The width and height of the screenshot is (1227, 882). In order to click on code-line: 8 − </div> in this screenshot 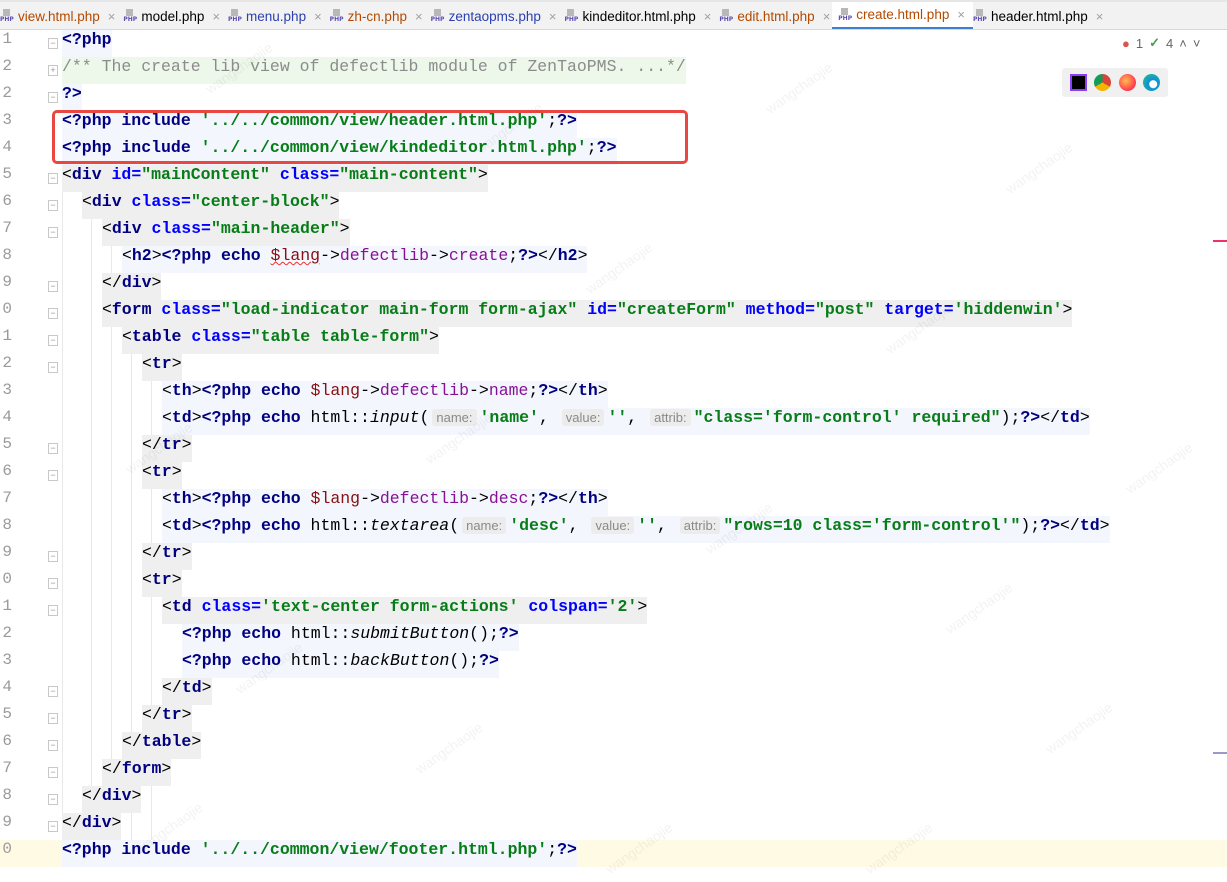, I will do `click(613, 799)`.